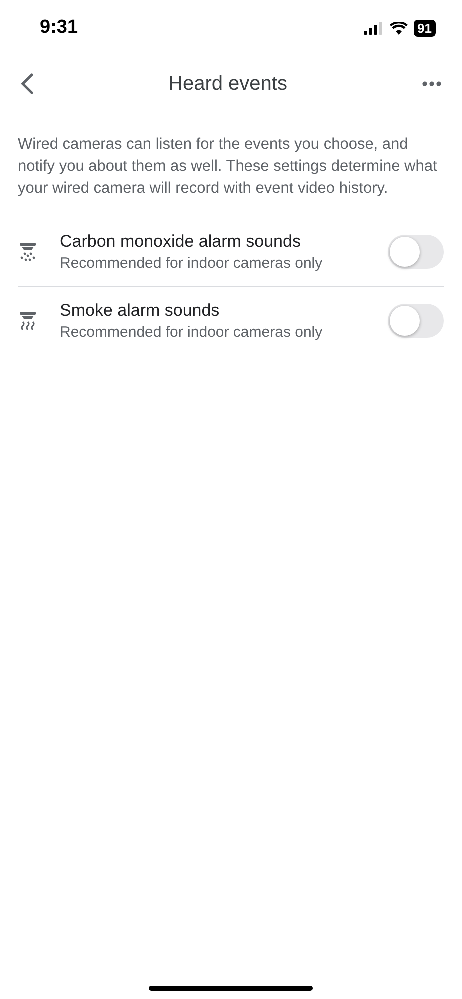 The width and height of the screenshot is (462, 999). What do you see at coordinates (28, 252) in the screenshot?
I see `co-detector-icon` at bounding box center [28, 252].